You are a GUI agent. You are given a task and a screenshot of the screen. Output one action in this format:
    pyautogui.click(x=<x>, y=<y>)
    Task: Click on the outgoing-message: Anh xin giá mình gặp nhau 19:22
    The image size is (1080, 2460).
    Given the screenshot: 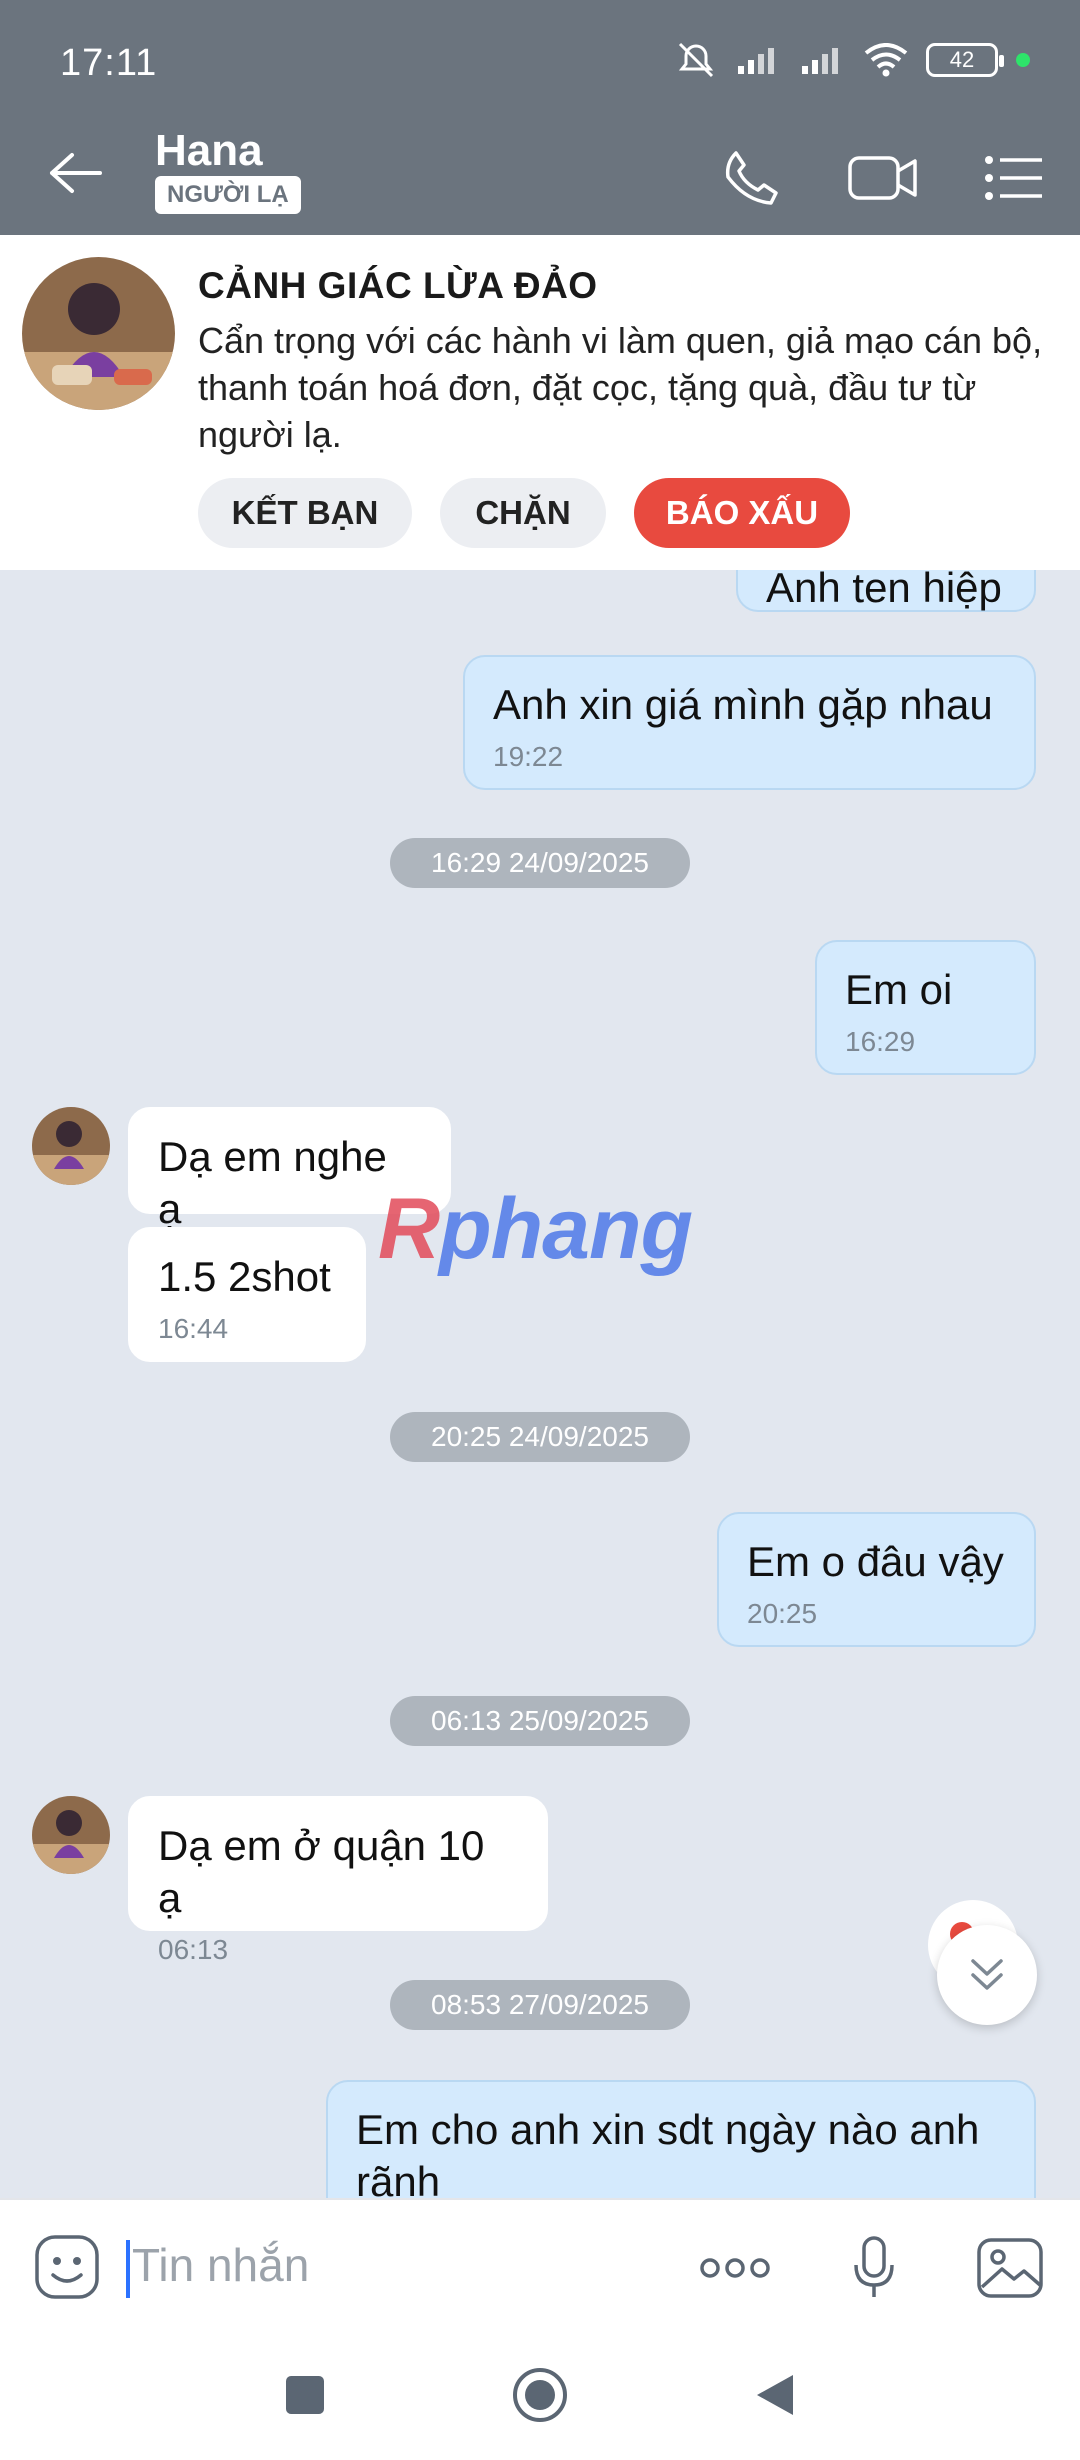 What is the action you would take?
    pyautogui.click(x=749, y=722)
    